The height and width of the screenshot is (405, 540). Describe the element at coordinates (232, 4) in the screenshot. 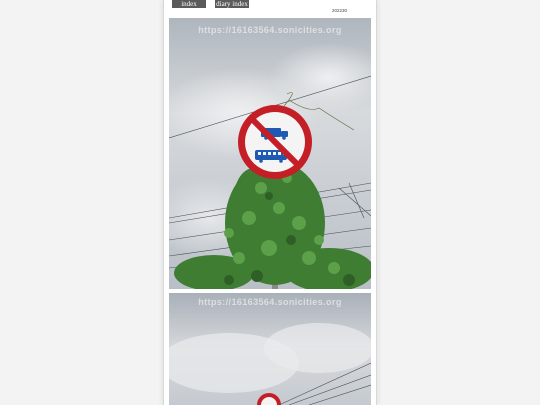

I see `diary-index-link: diary index` at that location.